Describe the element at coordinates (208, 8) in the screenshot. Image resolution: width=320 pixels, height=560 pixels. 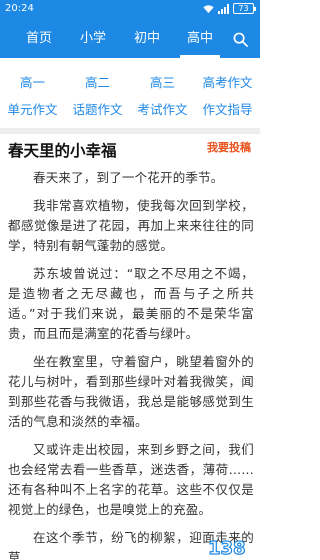
I see `wifi-icon` at that location.